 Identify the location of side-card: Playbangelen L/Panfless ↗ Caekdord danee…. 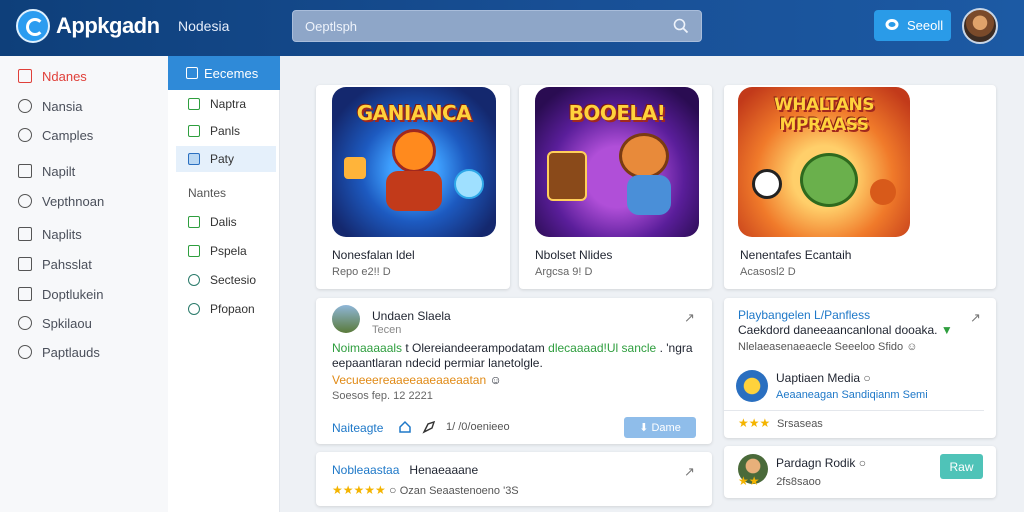
(860, 368).